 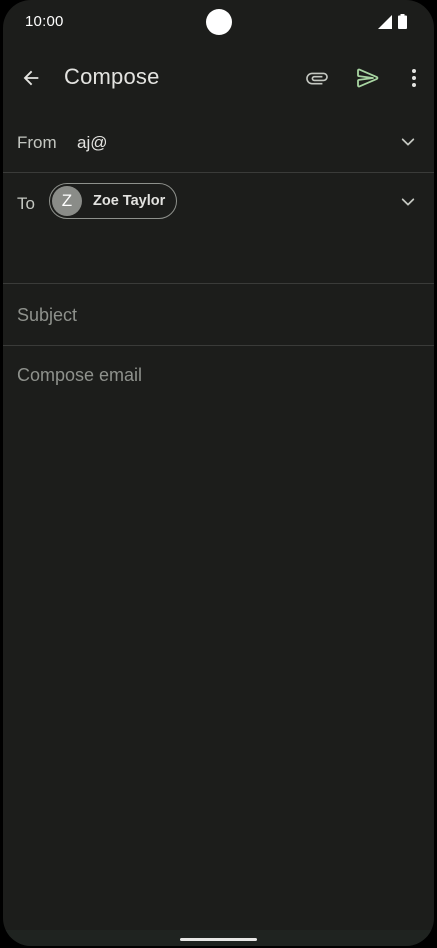 I want to click on to-label: To, so click(x=26, y=203).